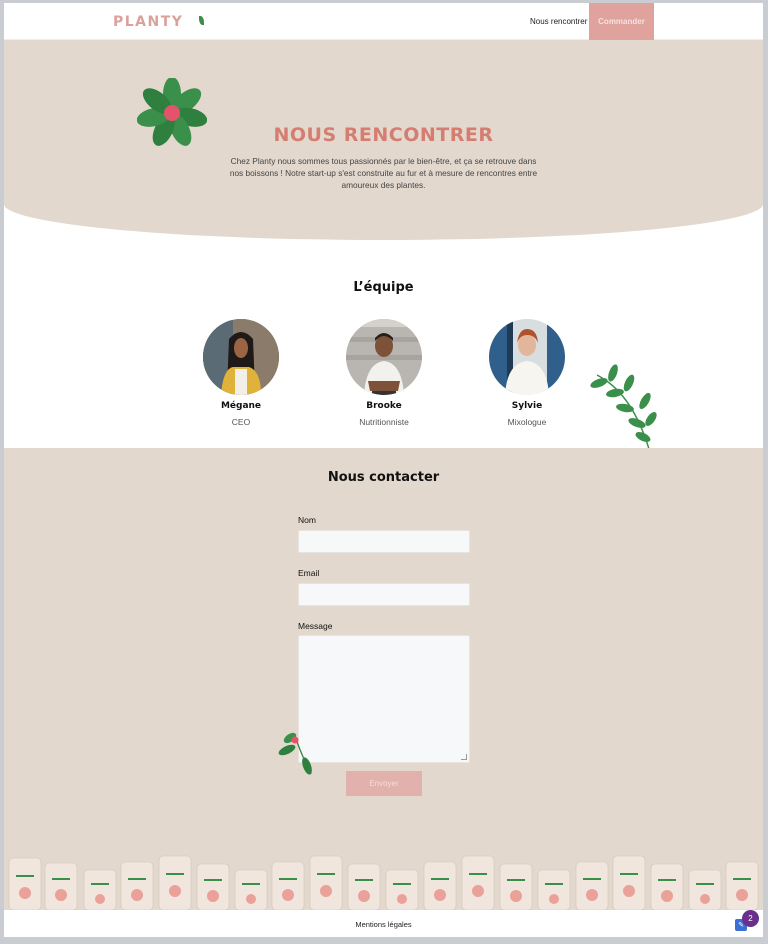 The image size is (768, 944). What do you see at coordinates (527, 422) in the screenshot?
I see `team-member-role: Mixologue` at bounding box center [527, 422].